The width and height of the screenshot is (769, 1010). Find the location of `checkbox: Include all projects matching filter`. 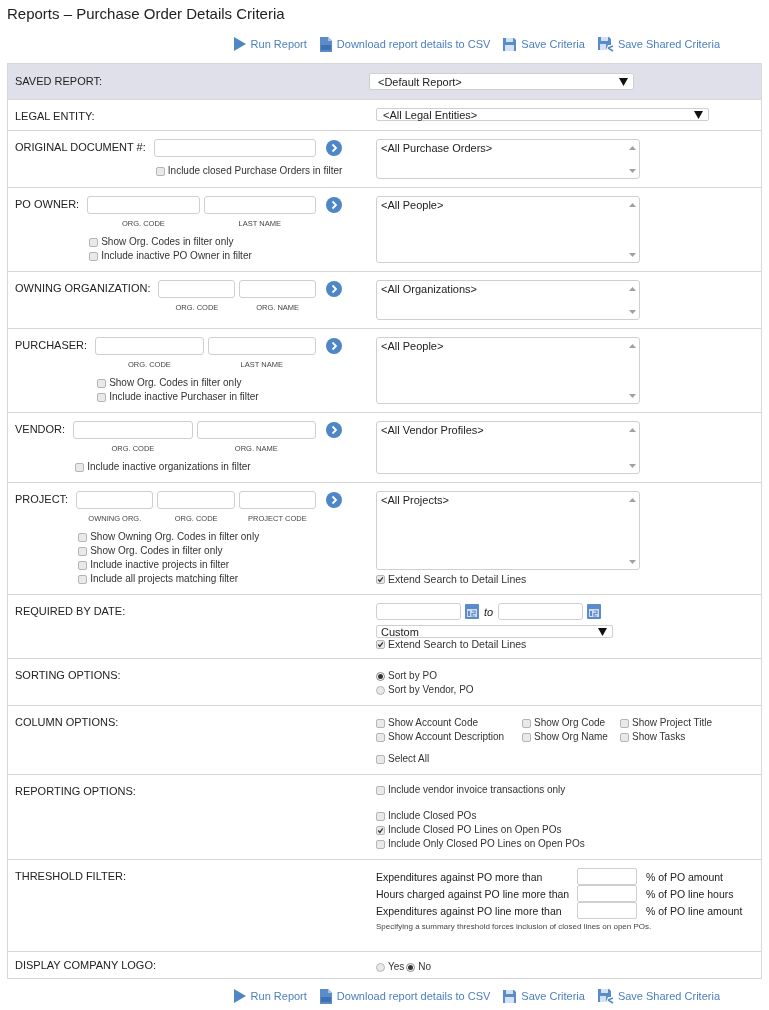

checkbox: Include all projects matching filter is located at coordinates (158, 579).